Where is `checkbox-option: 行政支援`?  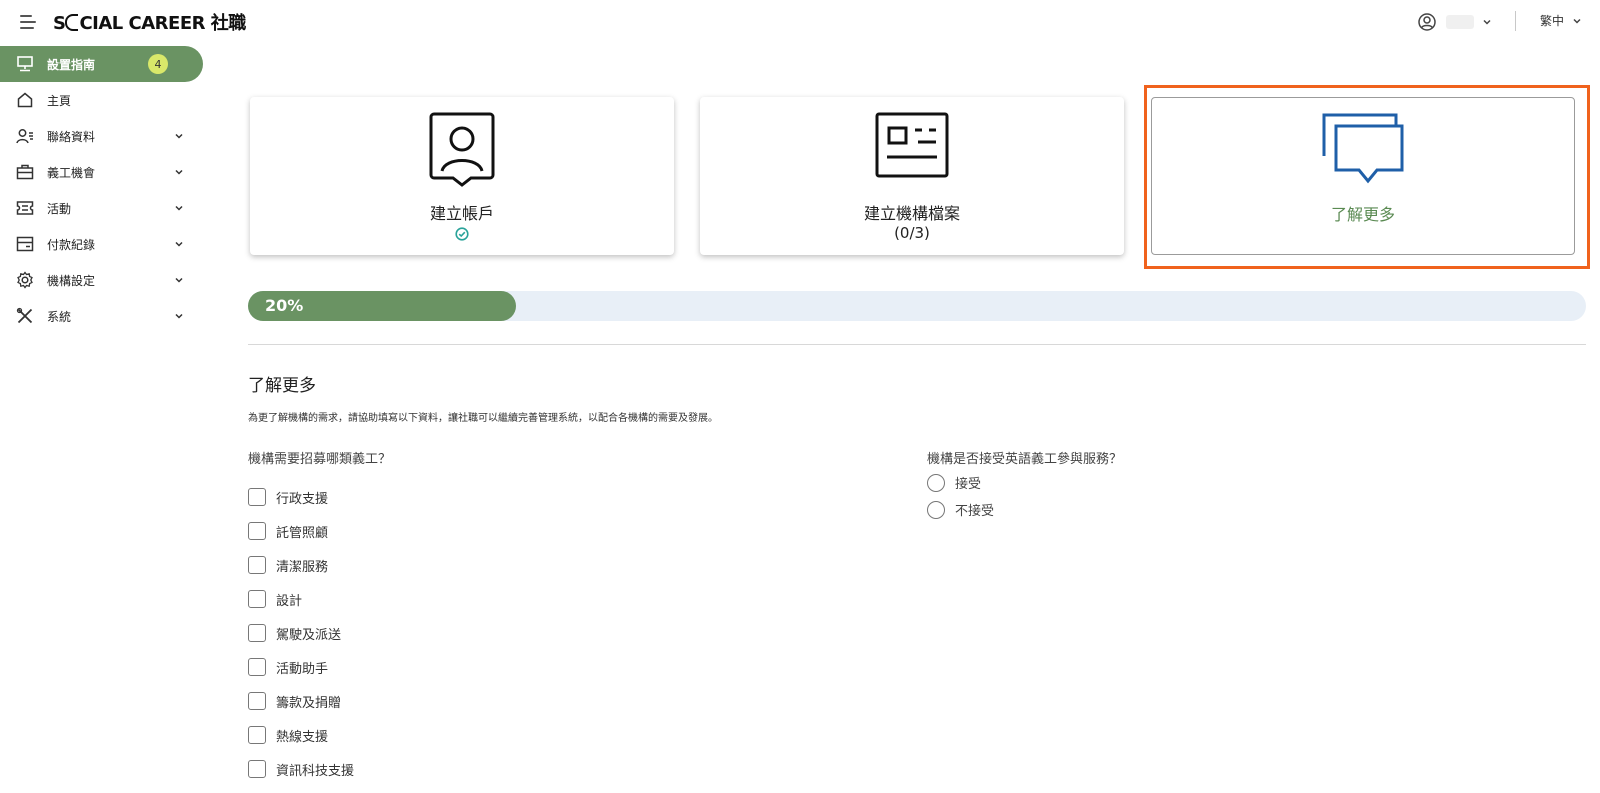 checkbox-option: 行政支援 is located at coordinates (301, 497).